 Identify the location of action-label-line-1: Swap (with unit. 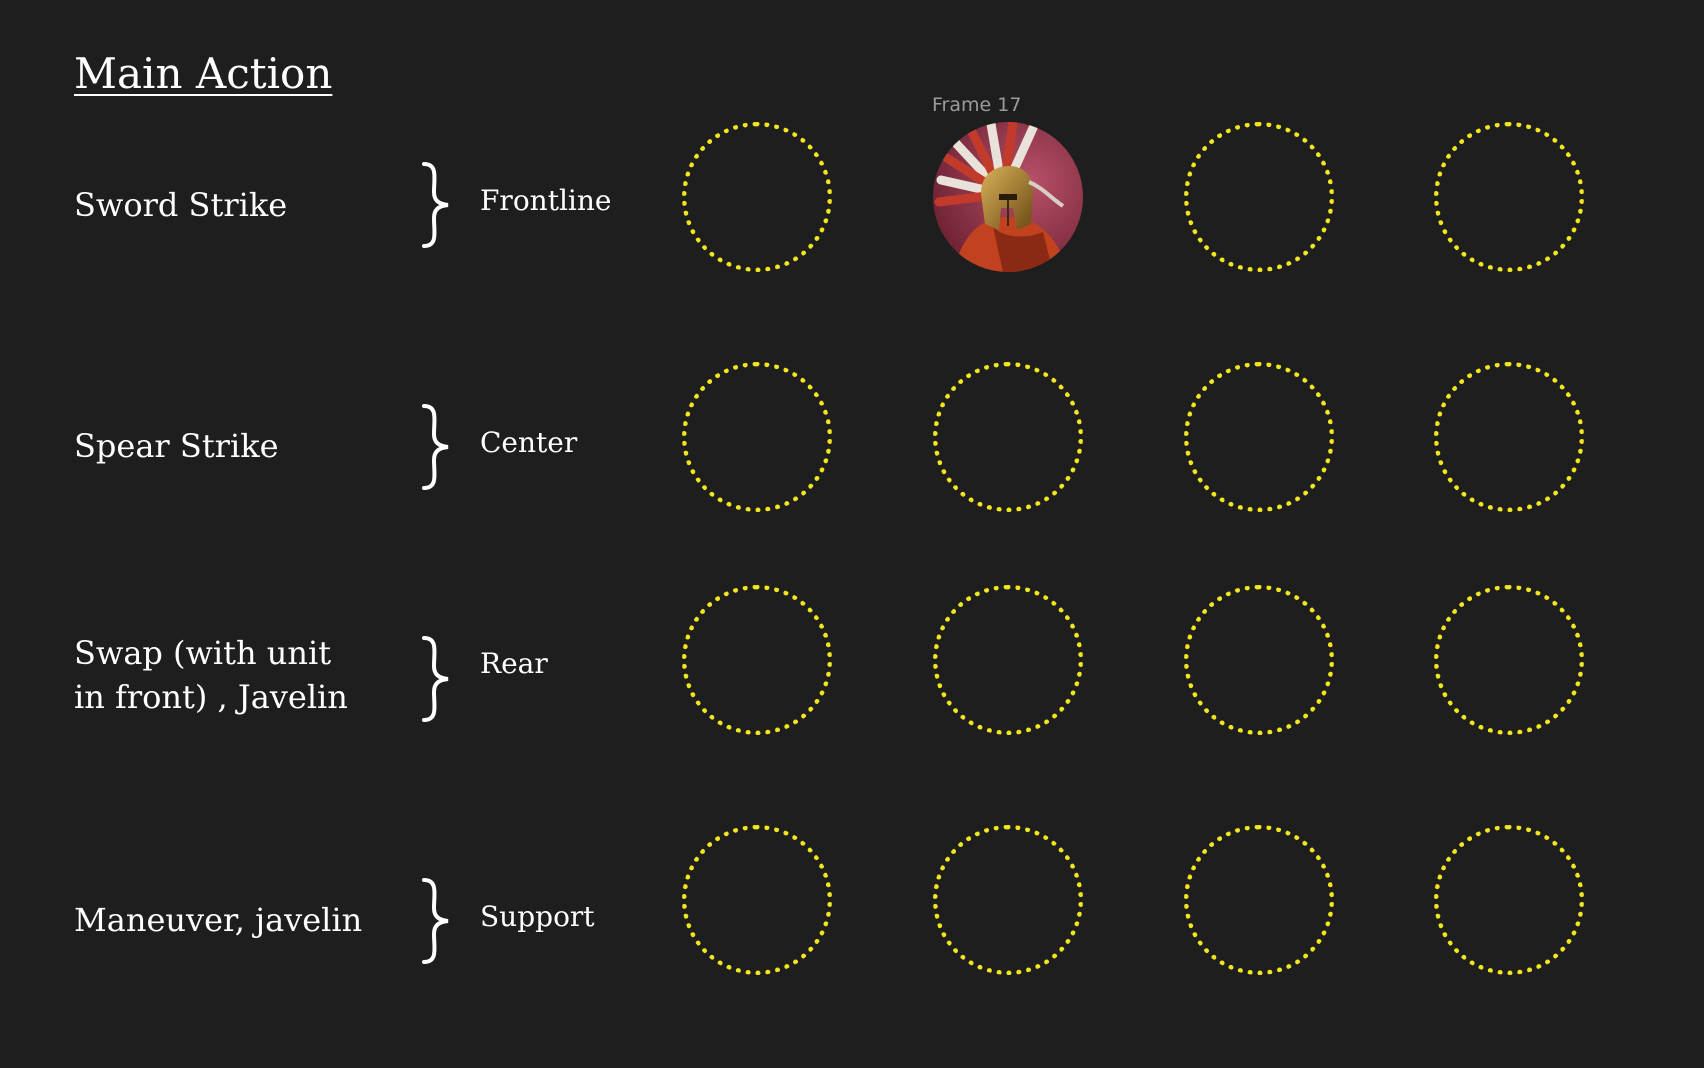
(203, 653).